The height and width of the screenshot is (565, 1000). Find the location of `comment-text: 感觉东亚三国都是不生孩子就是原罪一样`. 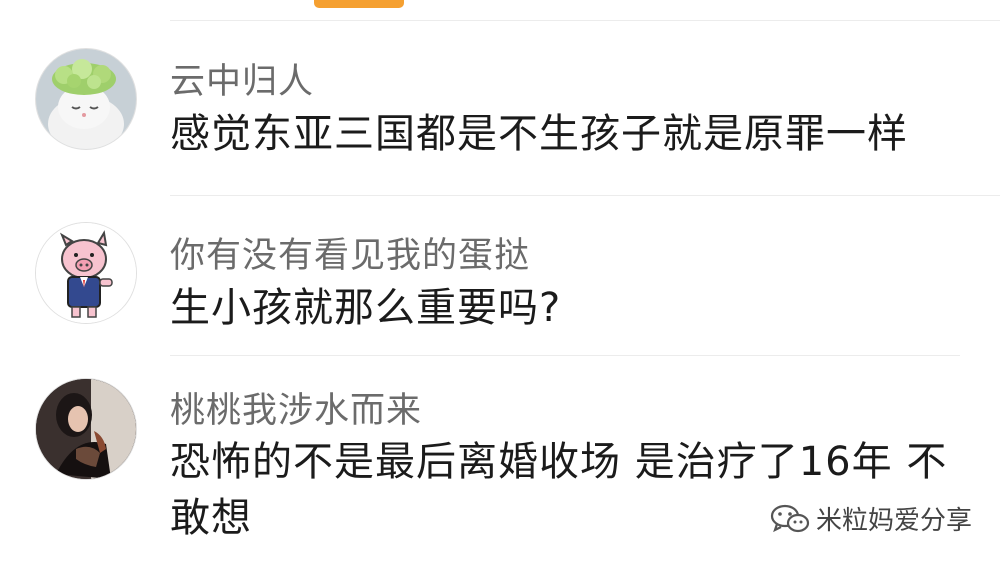

comment-text: 感觉东亚三国都是不生孩子就是原罪一样 is located at coordinates (539, 134).